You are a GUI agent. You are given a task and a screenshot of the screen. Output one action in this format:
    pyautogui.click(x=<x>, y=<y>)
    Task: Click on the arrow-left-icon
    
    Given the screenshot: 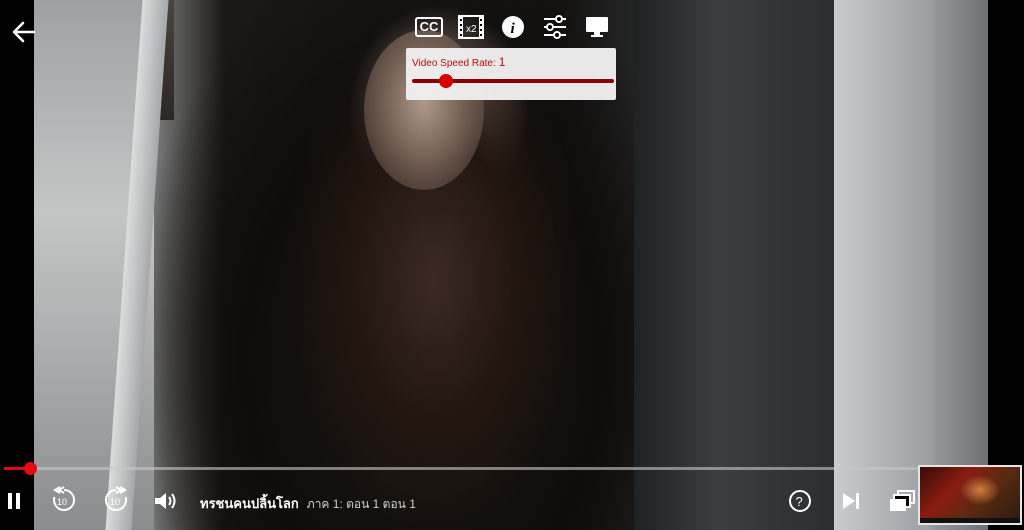 What is the action you would take?
    pyautogui.click(x=24, y=32)
    